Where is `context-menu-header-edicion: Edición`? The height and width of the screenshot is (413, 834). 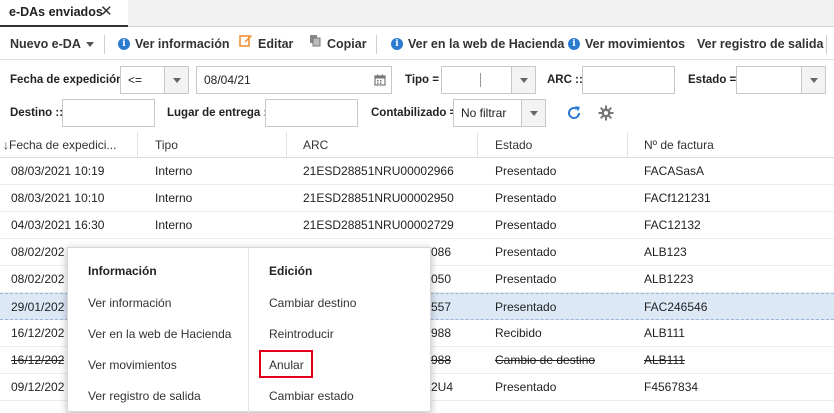
context-menu-header-edicion: Edición is located at coordinates (291, 271).